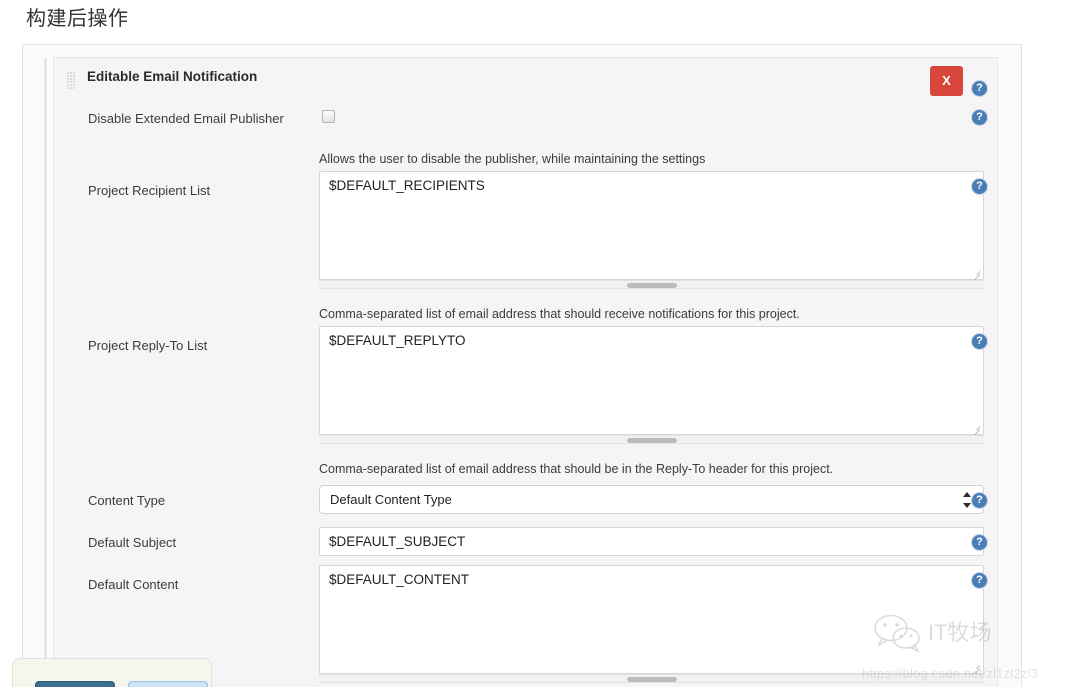 This screenshot has height=687, width=1080. I want to click on apply-button, so click(168, 684).